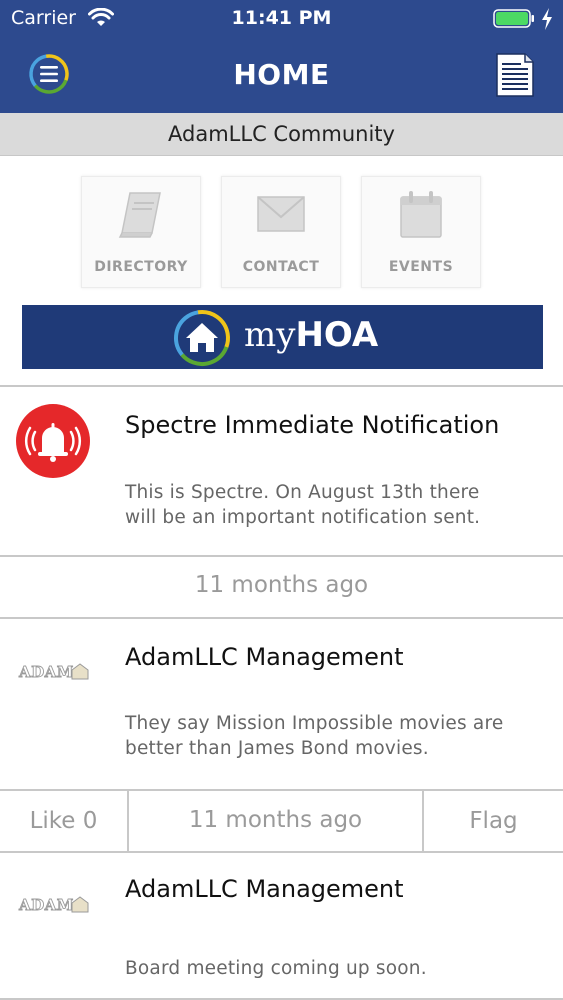 The image size is (563, 1000). I want to click on envelope-icon, so click(281, 214).